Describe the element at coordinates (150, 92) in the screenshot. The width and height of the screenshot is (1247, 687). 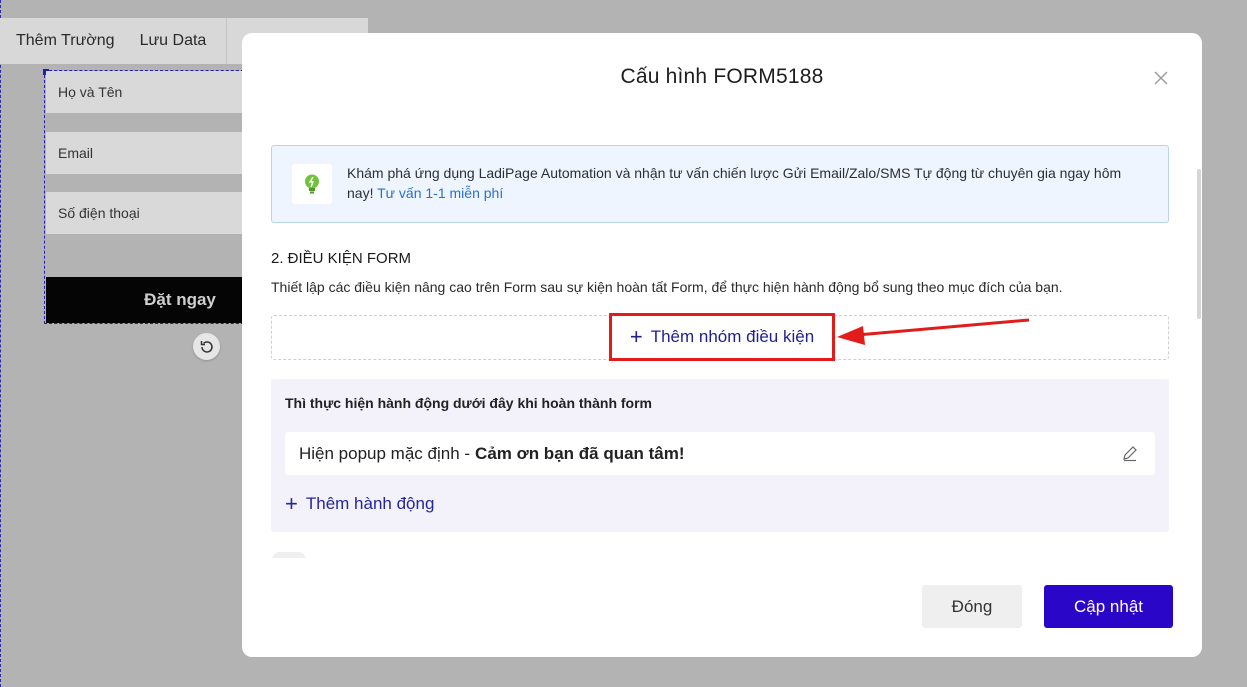
I see `form-field-name: Họ và Tên` at that location.